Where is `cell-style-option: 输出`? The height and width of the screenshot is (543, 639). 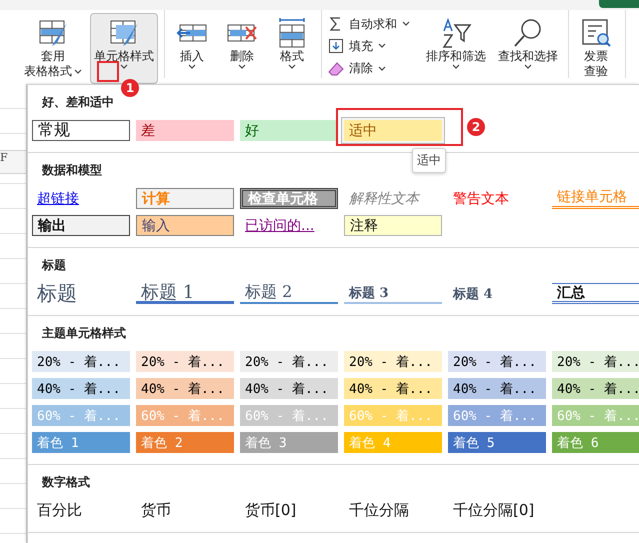
cell-style-option: 输出 is located at coordinates (81, 225).